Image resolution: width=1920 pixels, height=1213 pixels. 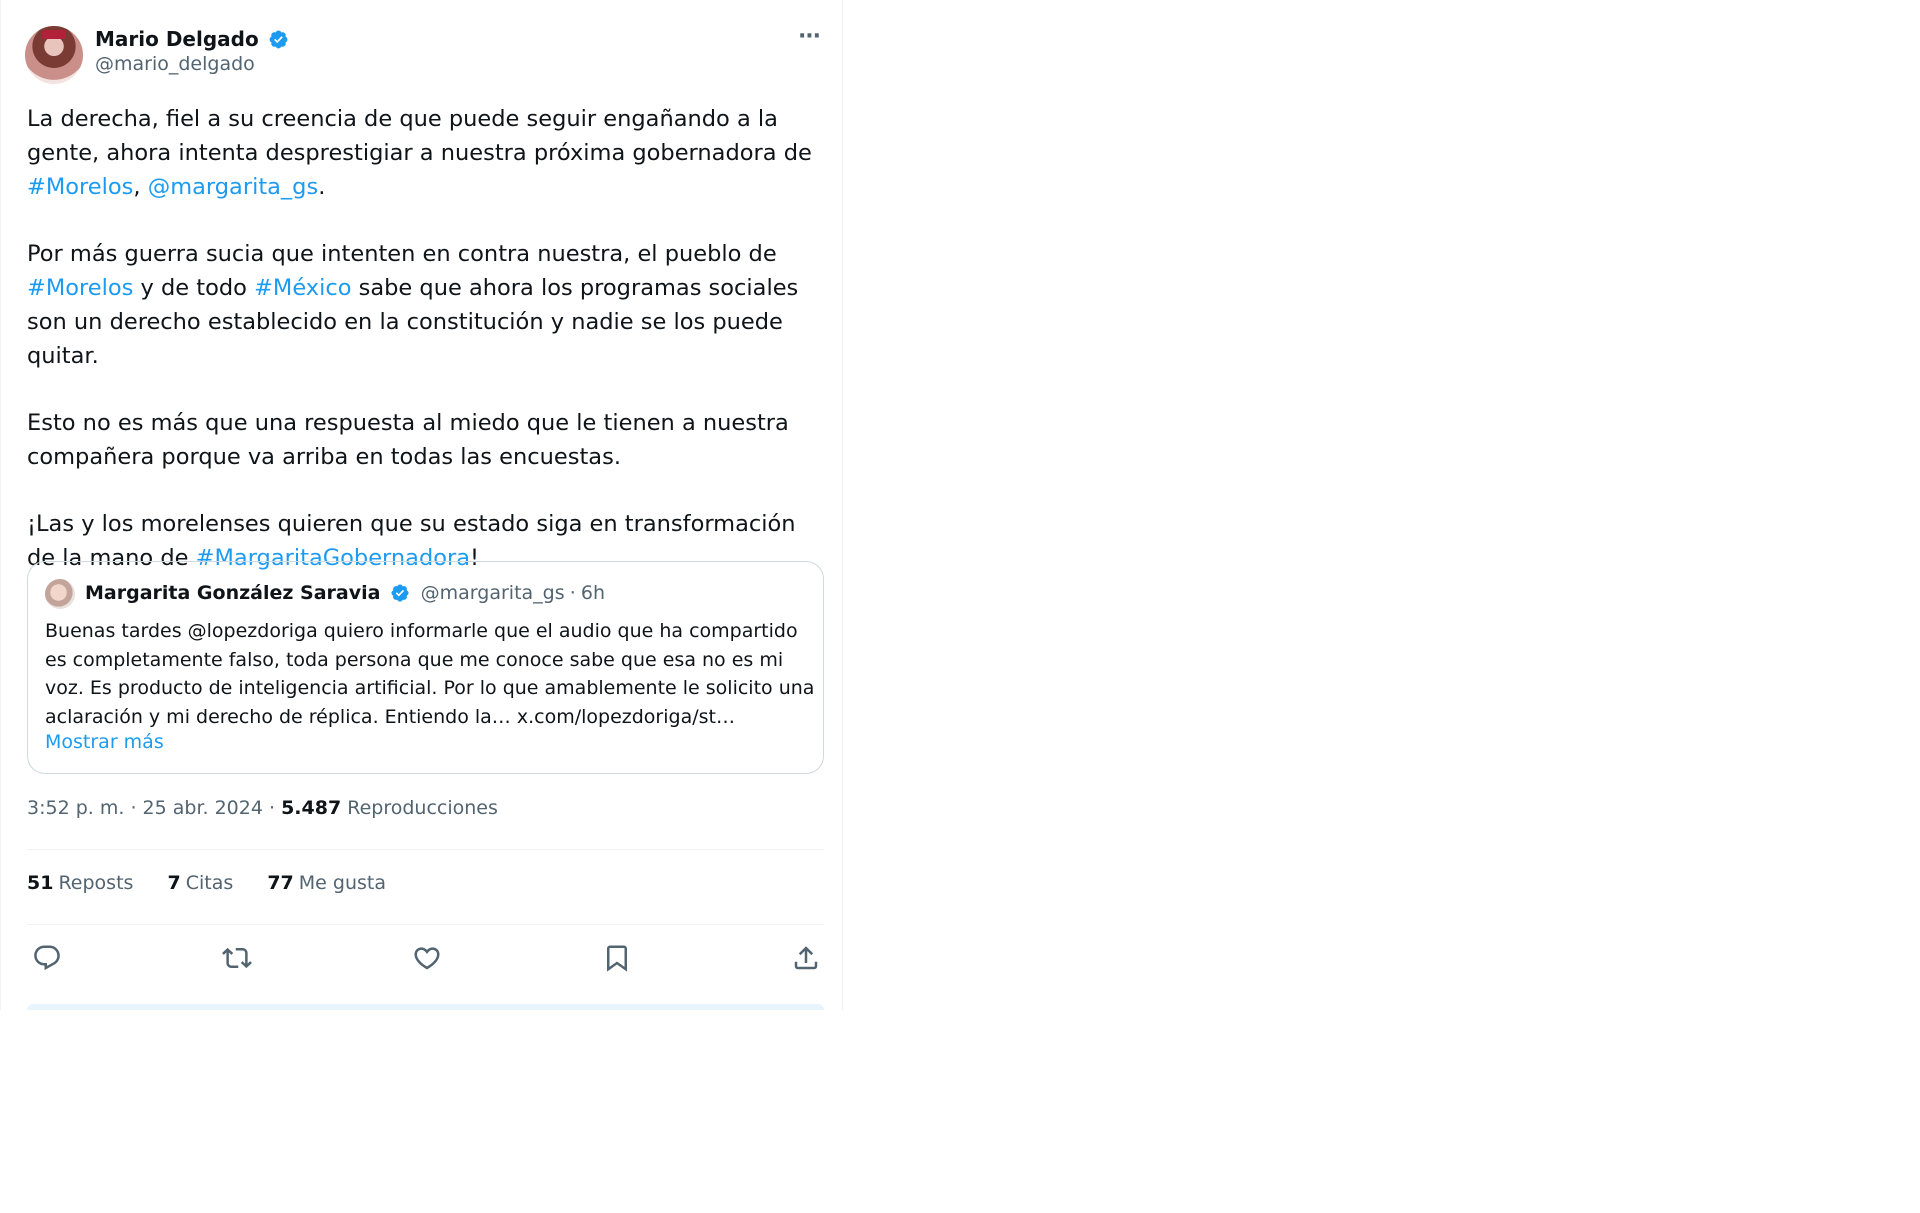 I want to click on views-count: 5.487, so click(x=311, y=808).